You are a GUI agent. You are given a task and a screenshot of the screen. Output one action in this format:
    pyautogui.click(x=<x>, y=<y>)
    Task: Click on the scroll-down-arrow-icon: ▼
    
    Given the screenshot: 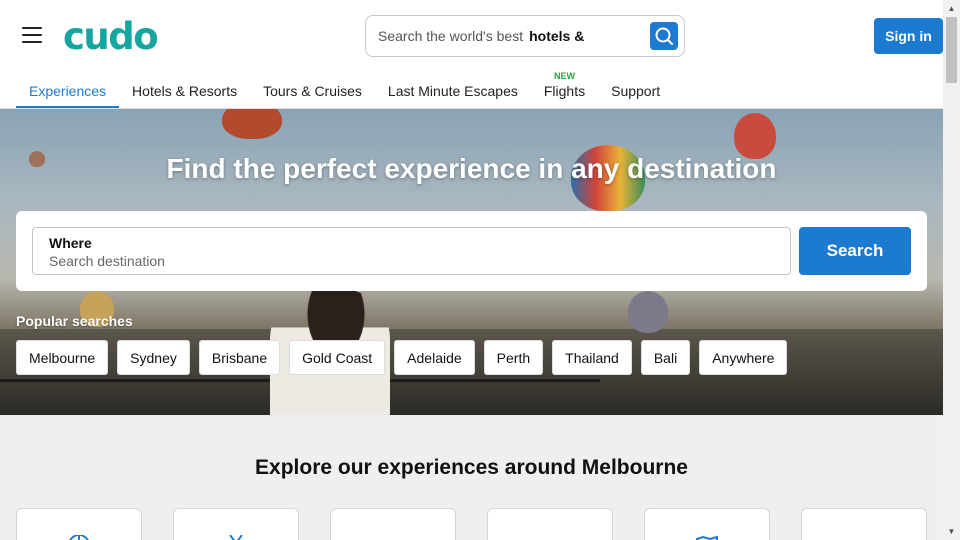 What is the action you would take?
    pyautogui.click(x=951, y=531)
    